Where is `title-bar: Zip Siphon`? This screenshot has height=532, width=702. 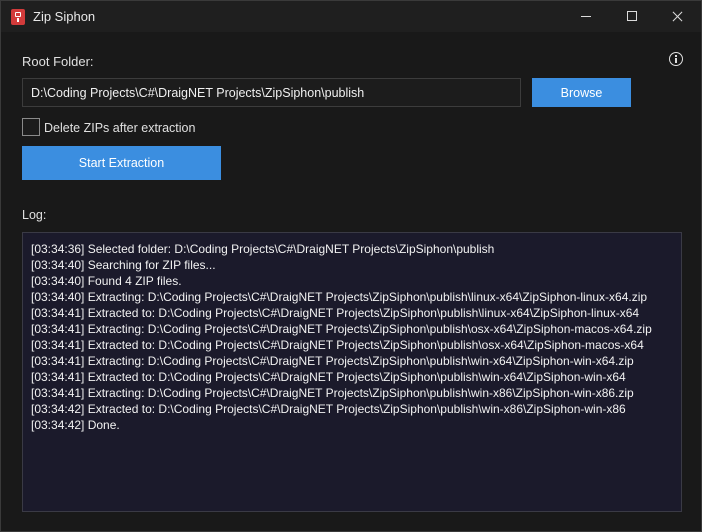
title-bar: Zip Siphon is located at coordinates (351, 16).